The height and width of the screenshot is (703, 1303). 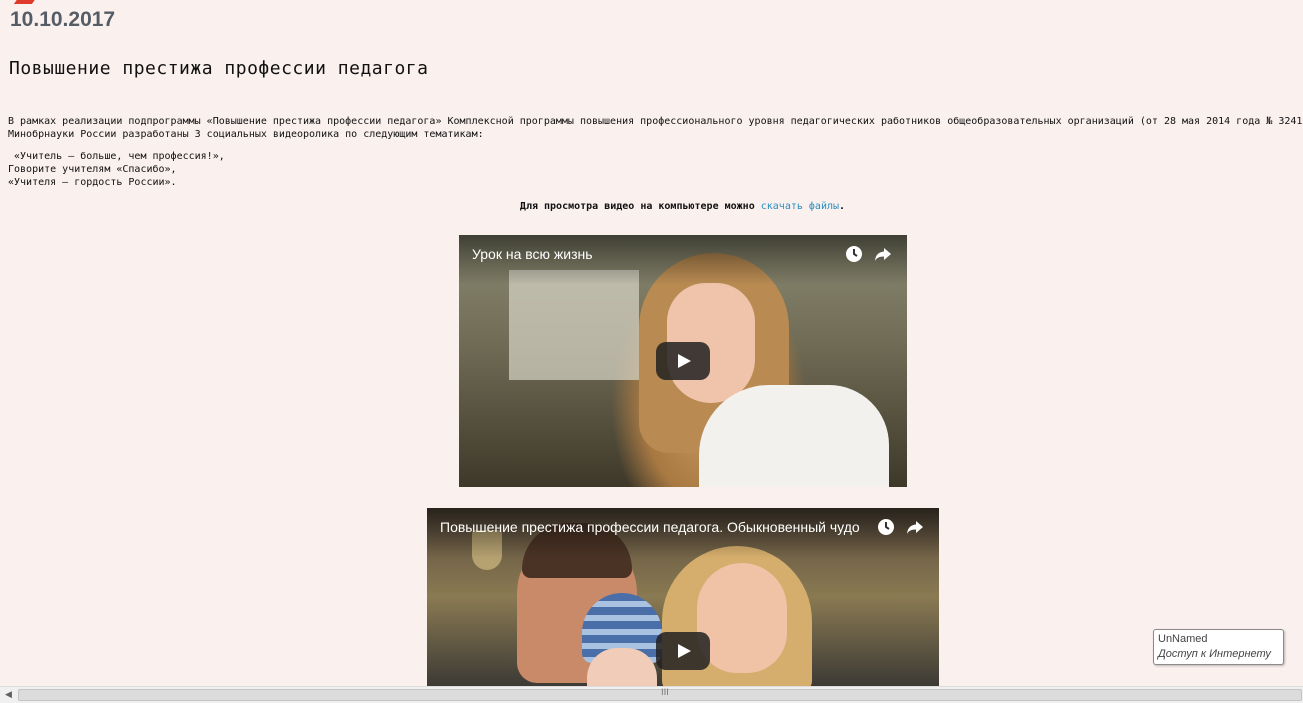 I want to click on corner-mark, so click(x=25, y=2).